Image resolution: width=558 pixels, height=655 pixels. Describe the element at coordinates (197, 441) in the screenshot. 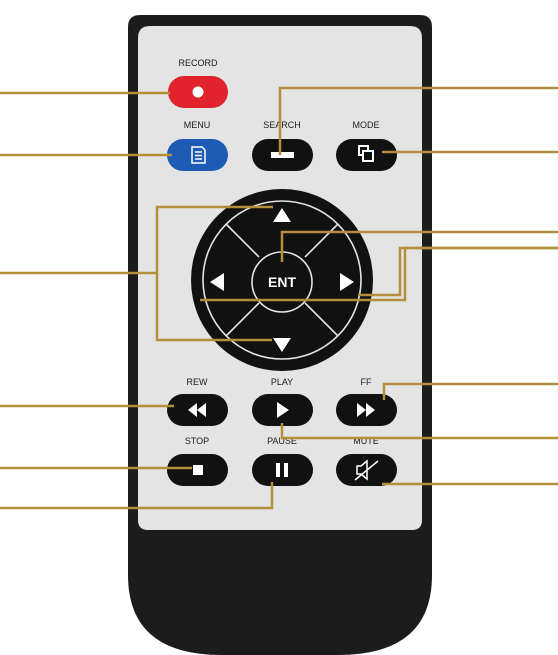

I see `stop-label: STOP` at that location.